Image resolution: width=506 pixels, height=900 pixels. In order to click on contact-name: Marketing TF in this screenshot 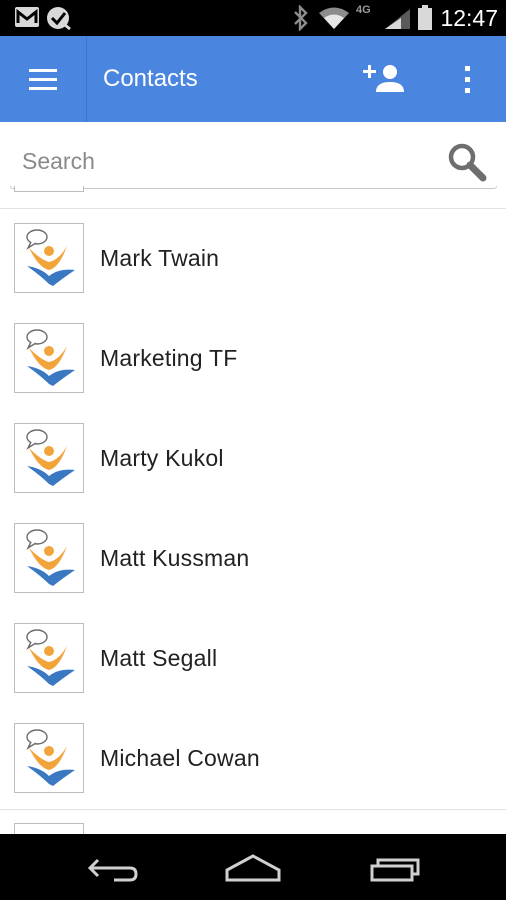, I will do `click(169, 358)`.